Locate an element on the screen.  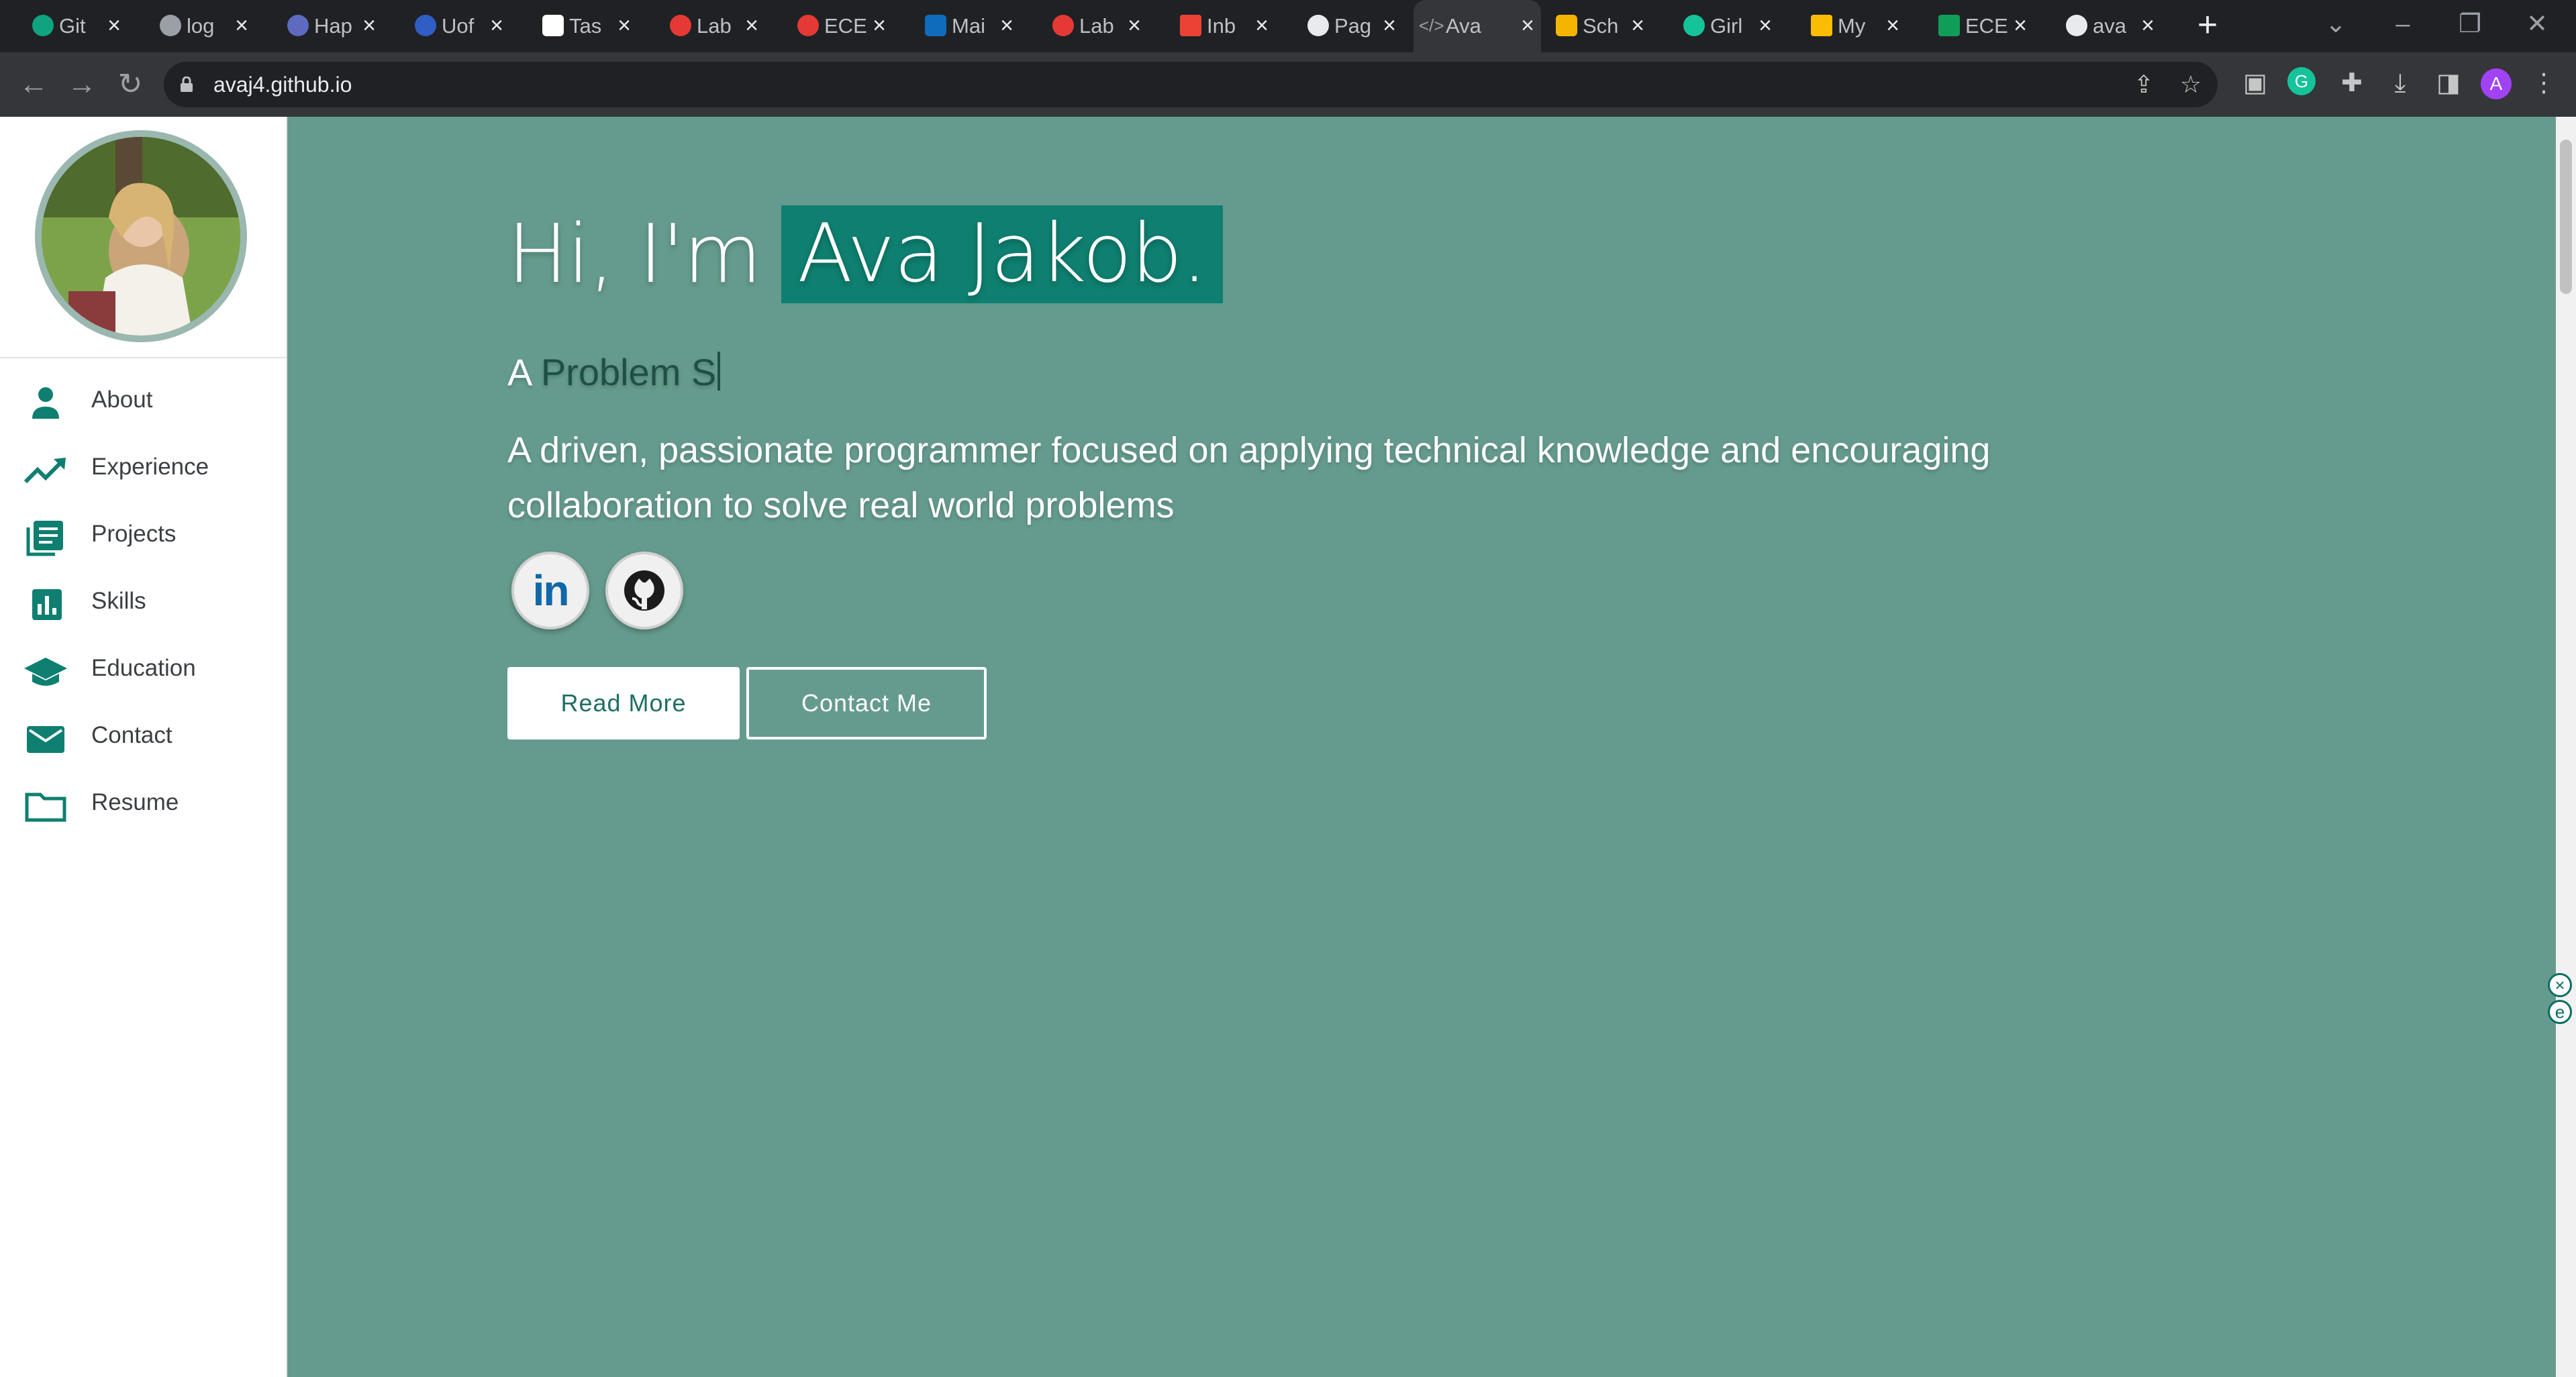
uof-icon is located at coordinates (425, 25).